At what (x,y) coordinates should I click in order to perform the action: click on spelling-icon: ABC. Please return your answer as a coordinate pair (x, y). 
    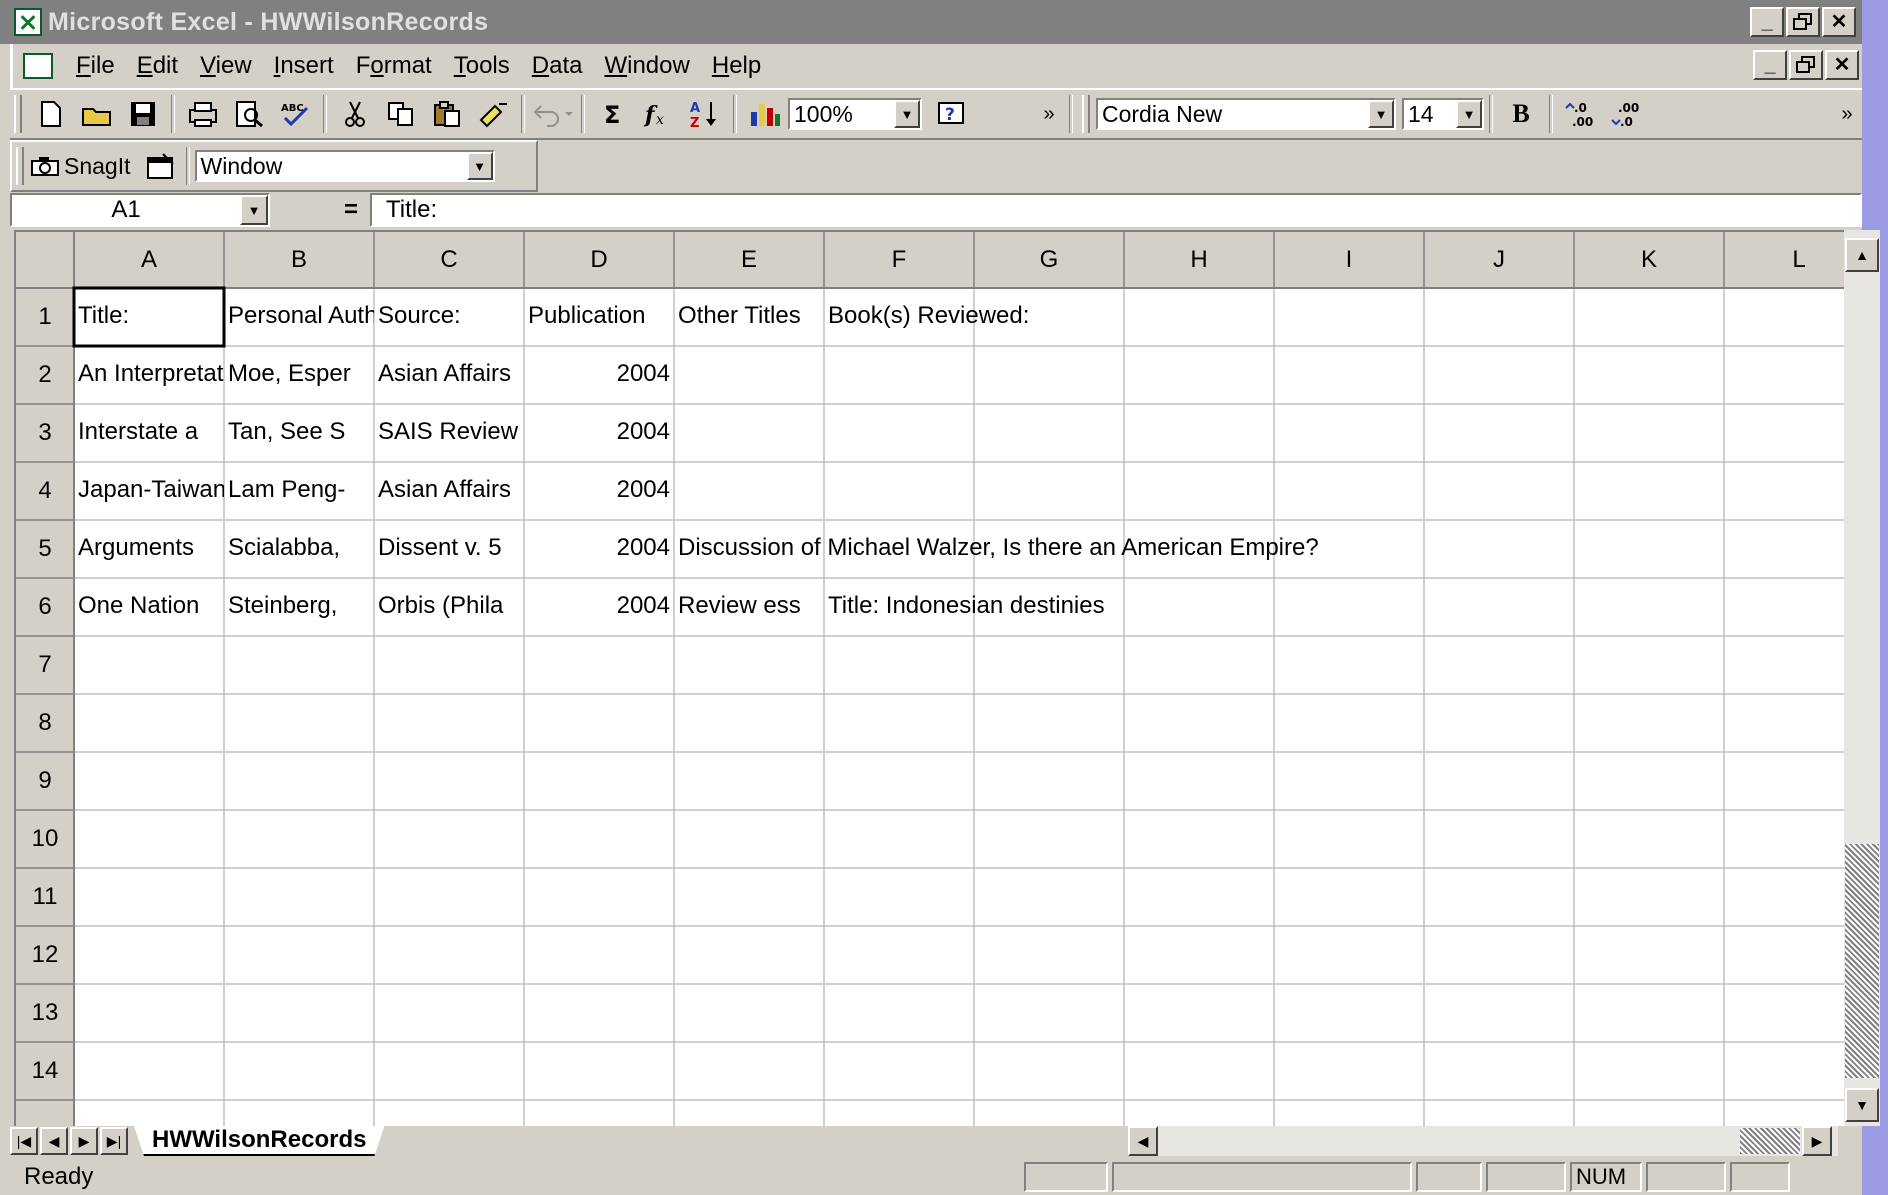
    Looking at the image, I should click on (295, 114).